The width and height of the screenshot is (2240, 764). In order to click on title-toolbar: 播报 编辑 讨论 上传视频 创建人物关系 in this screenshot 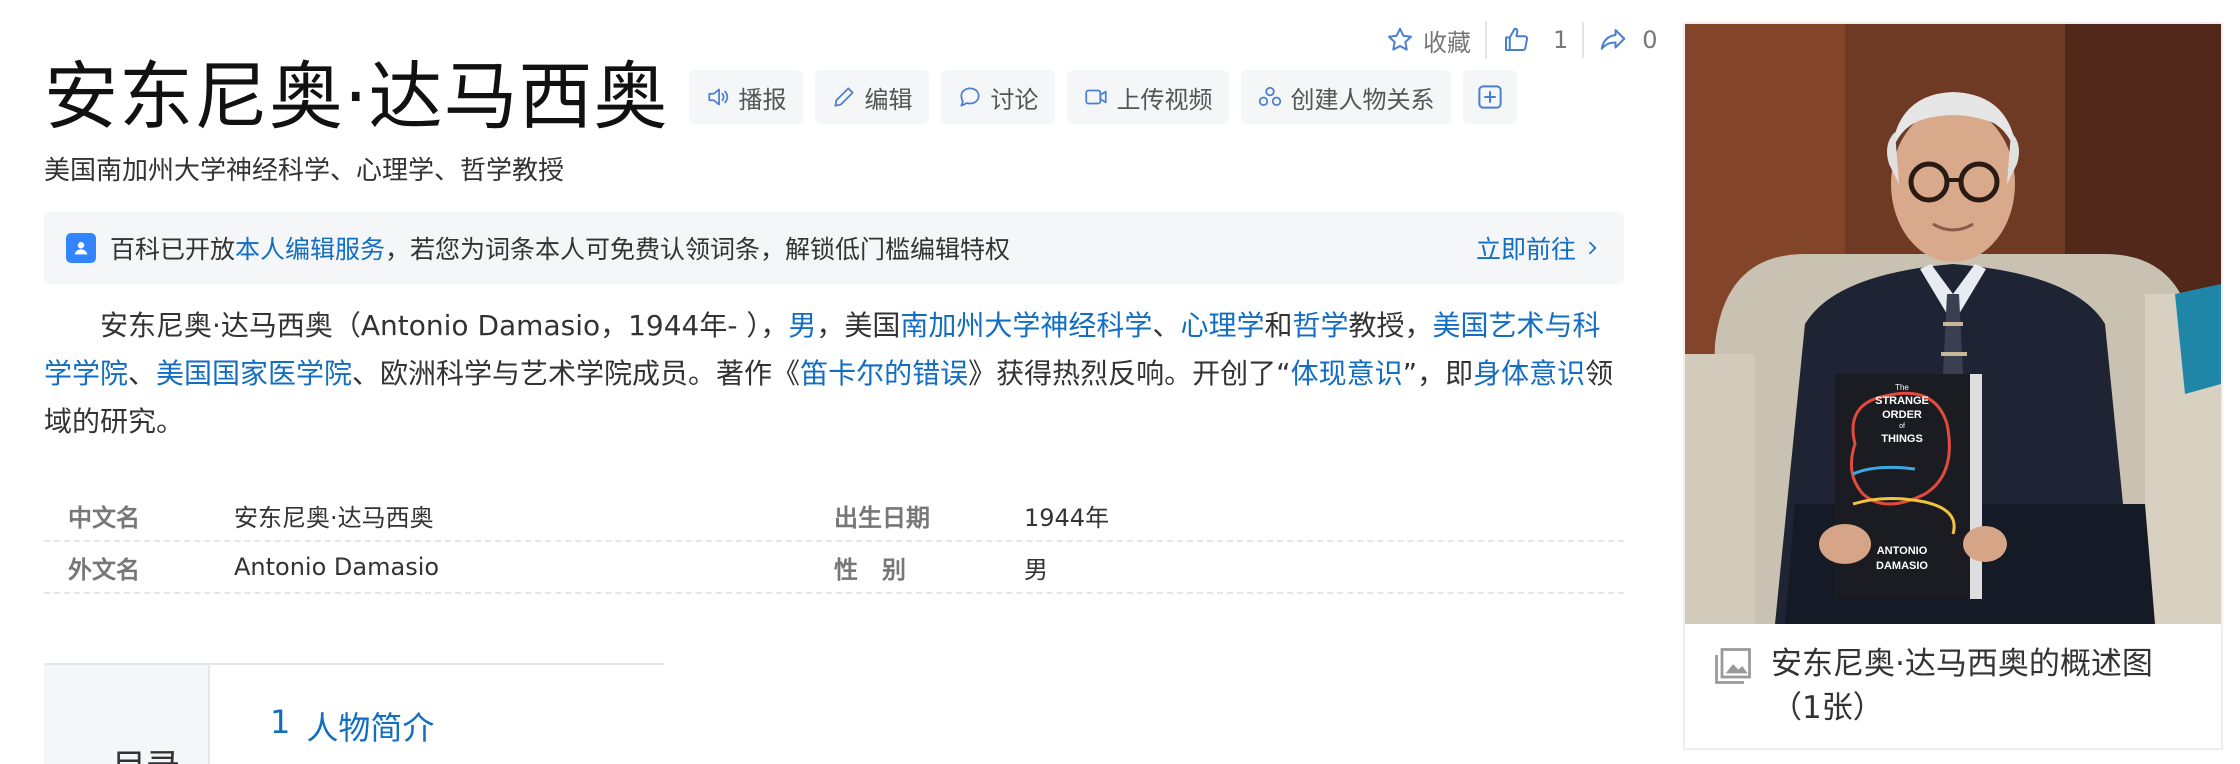, I will do `click(1102, 97)`.